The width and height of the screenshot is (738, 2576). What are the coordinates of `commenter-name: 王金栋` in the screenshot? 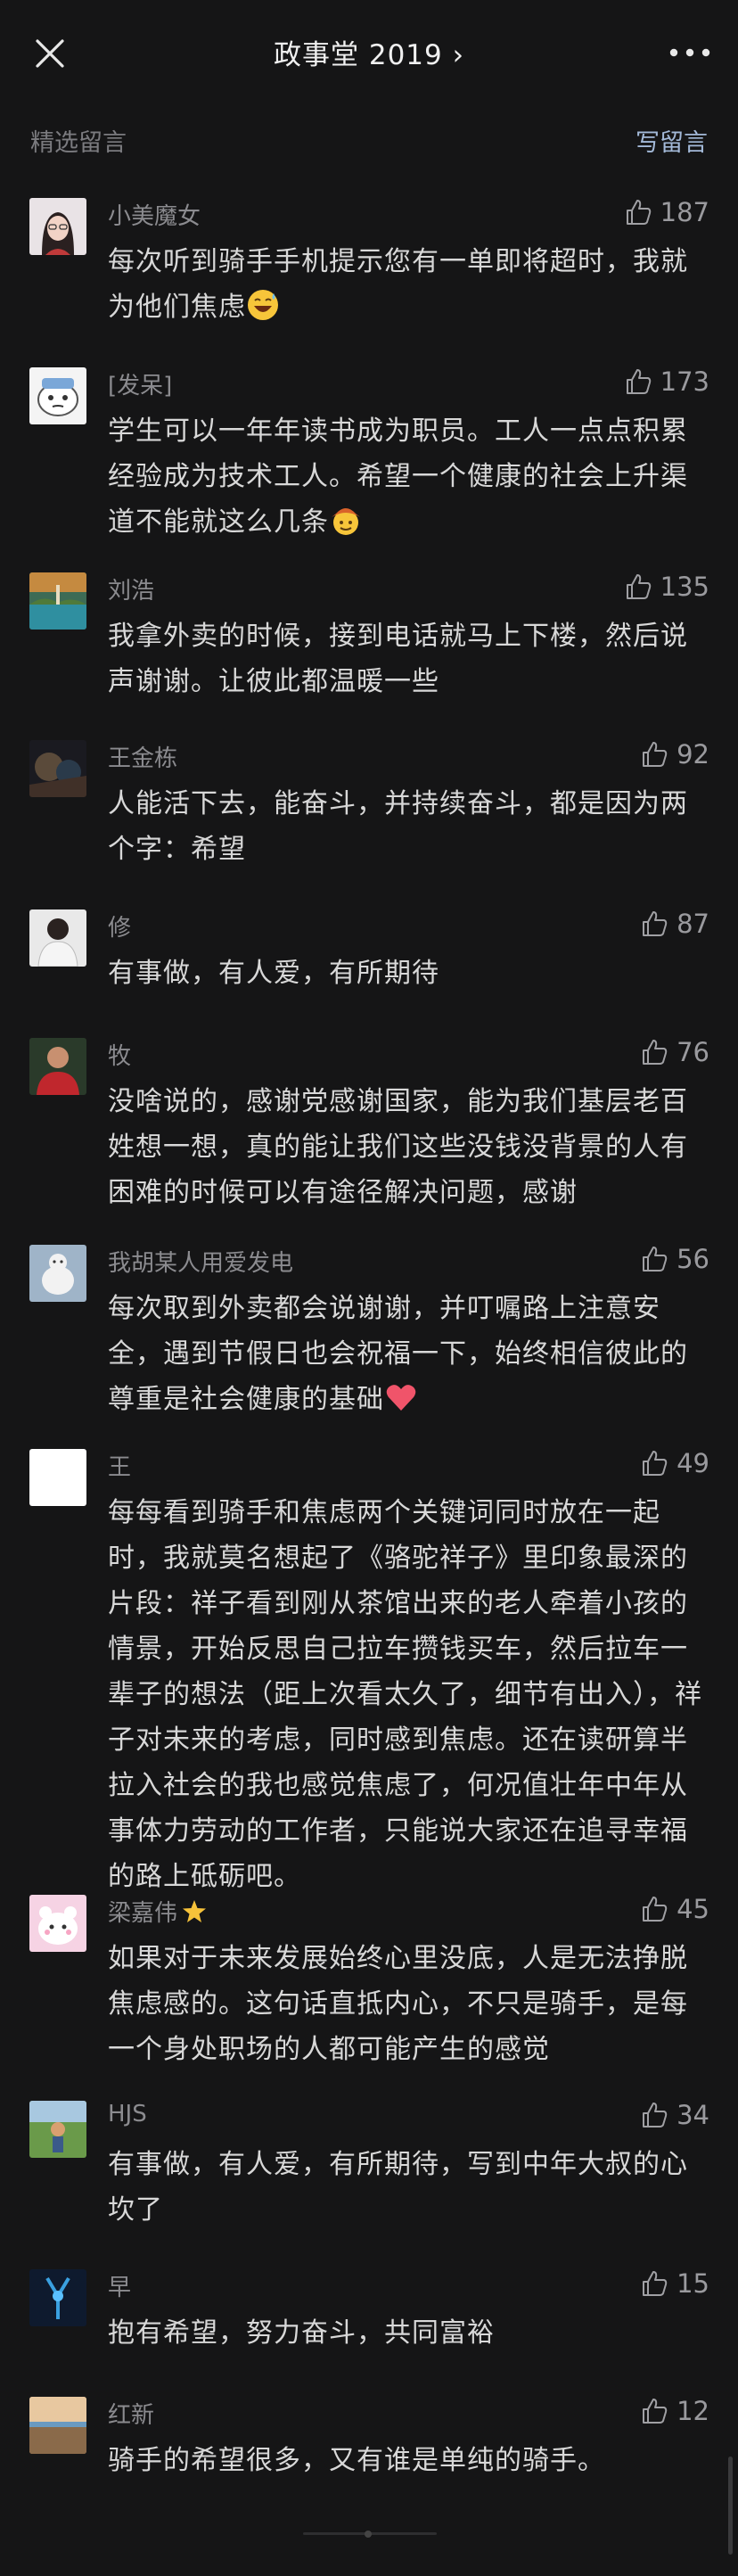 It's located at (143, 758).